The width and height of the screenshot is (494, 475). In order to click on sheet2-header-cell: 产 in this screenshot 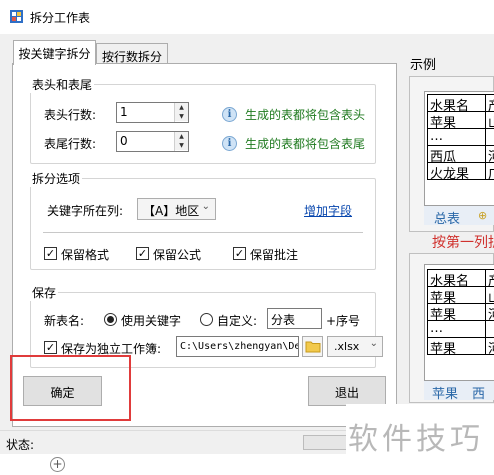, I will do `click(489, 278)`.